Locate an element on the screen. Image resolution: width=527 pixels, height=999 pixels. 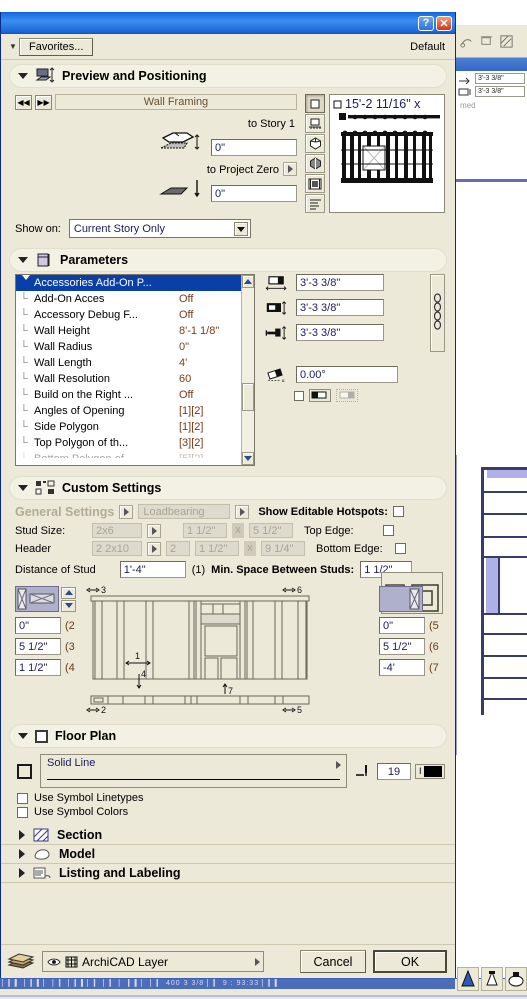
scroll-thumb is located at coordinates (248, 397).